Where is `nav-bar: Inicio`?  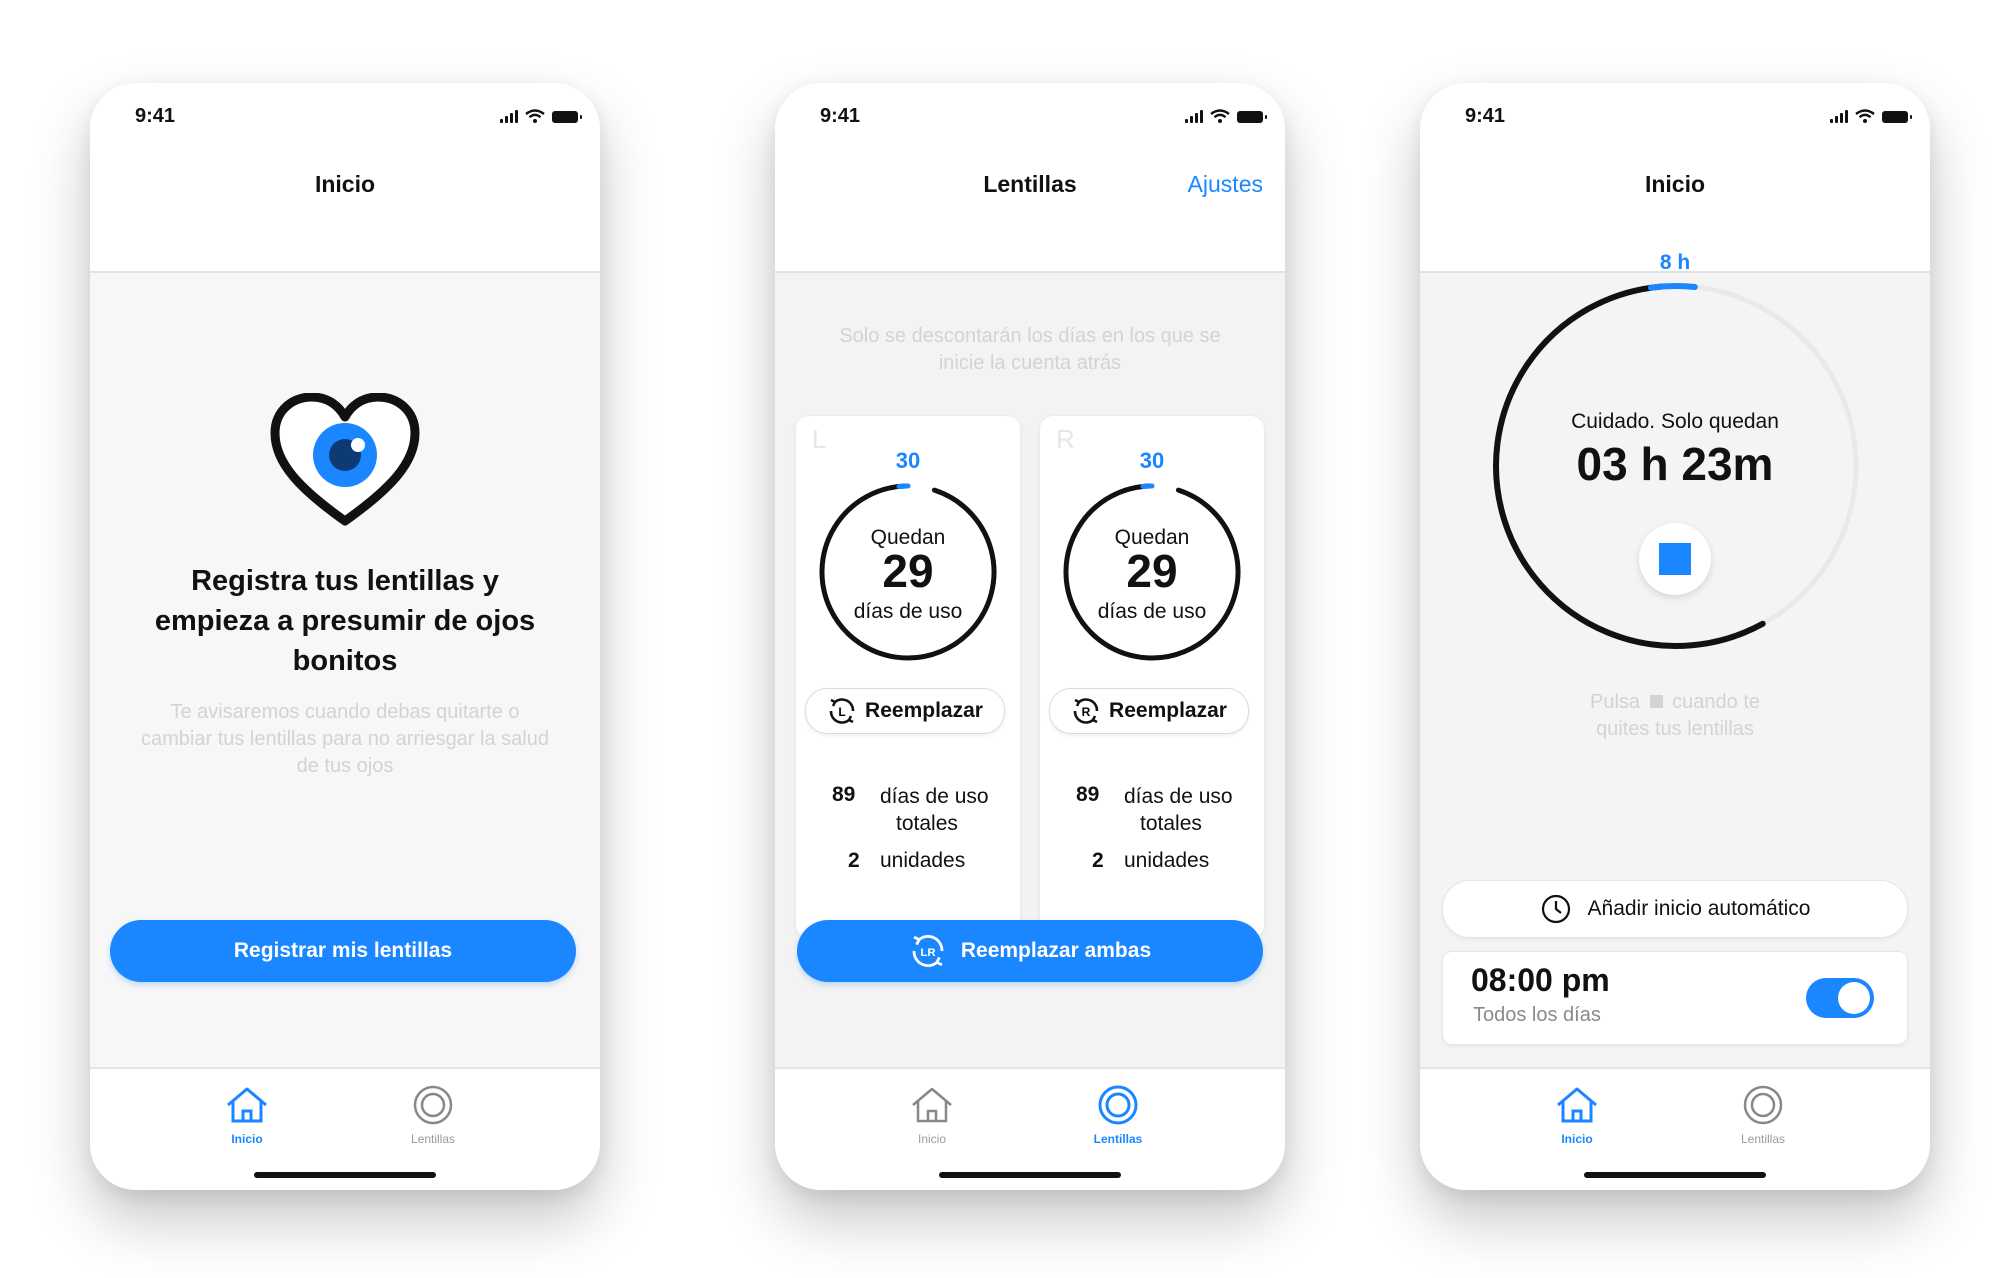
nav-bar: Inicio is located at coordinates (345, 213).